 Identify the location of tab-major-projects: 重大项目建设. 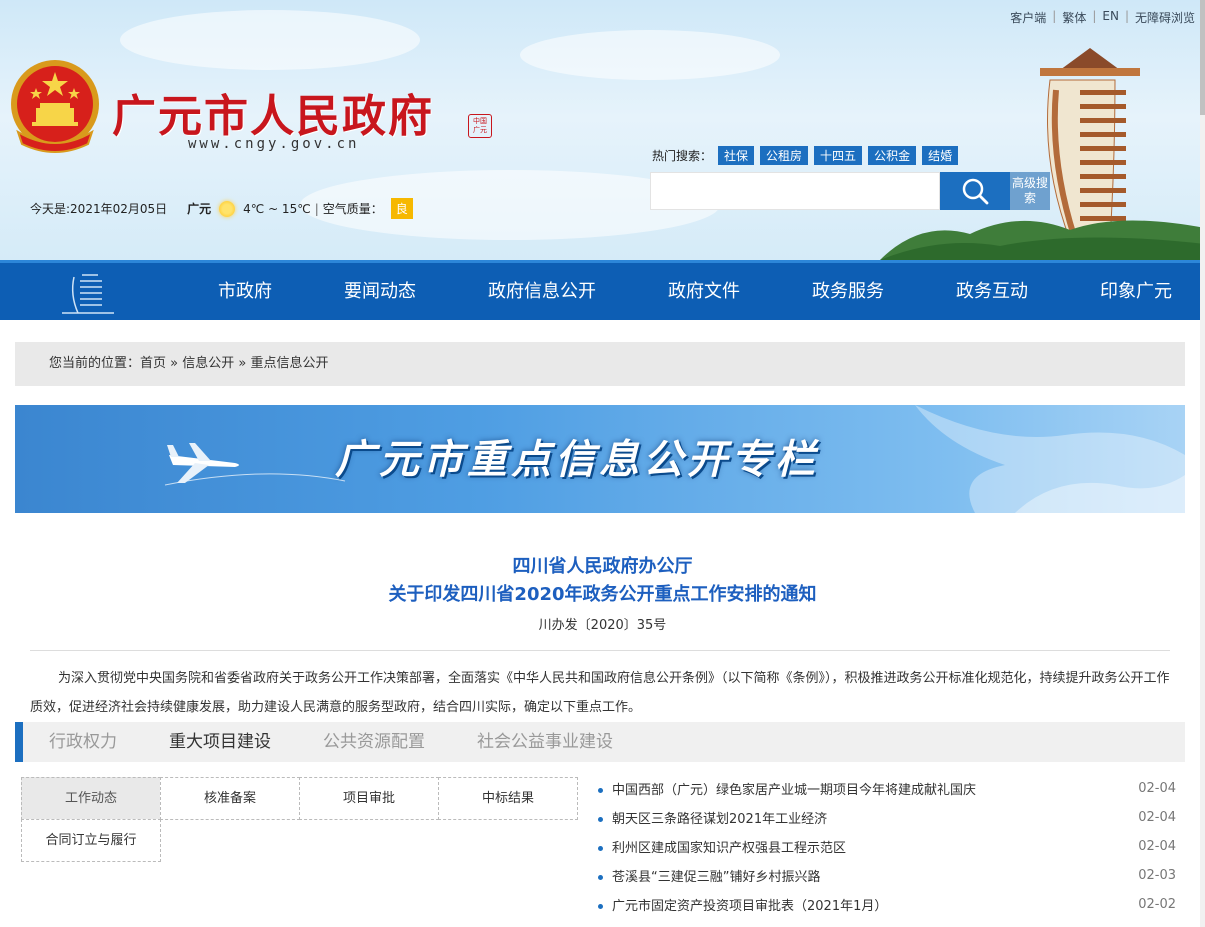
(220, 742).